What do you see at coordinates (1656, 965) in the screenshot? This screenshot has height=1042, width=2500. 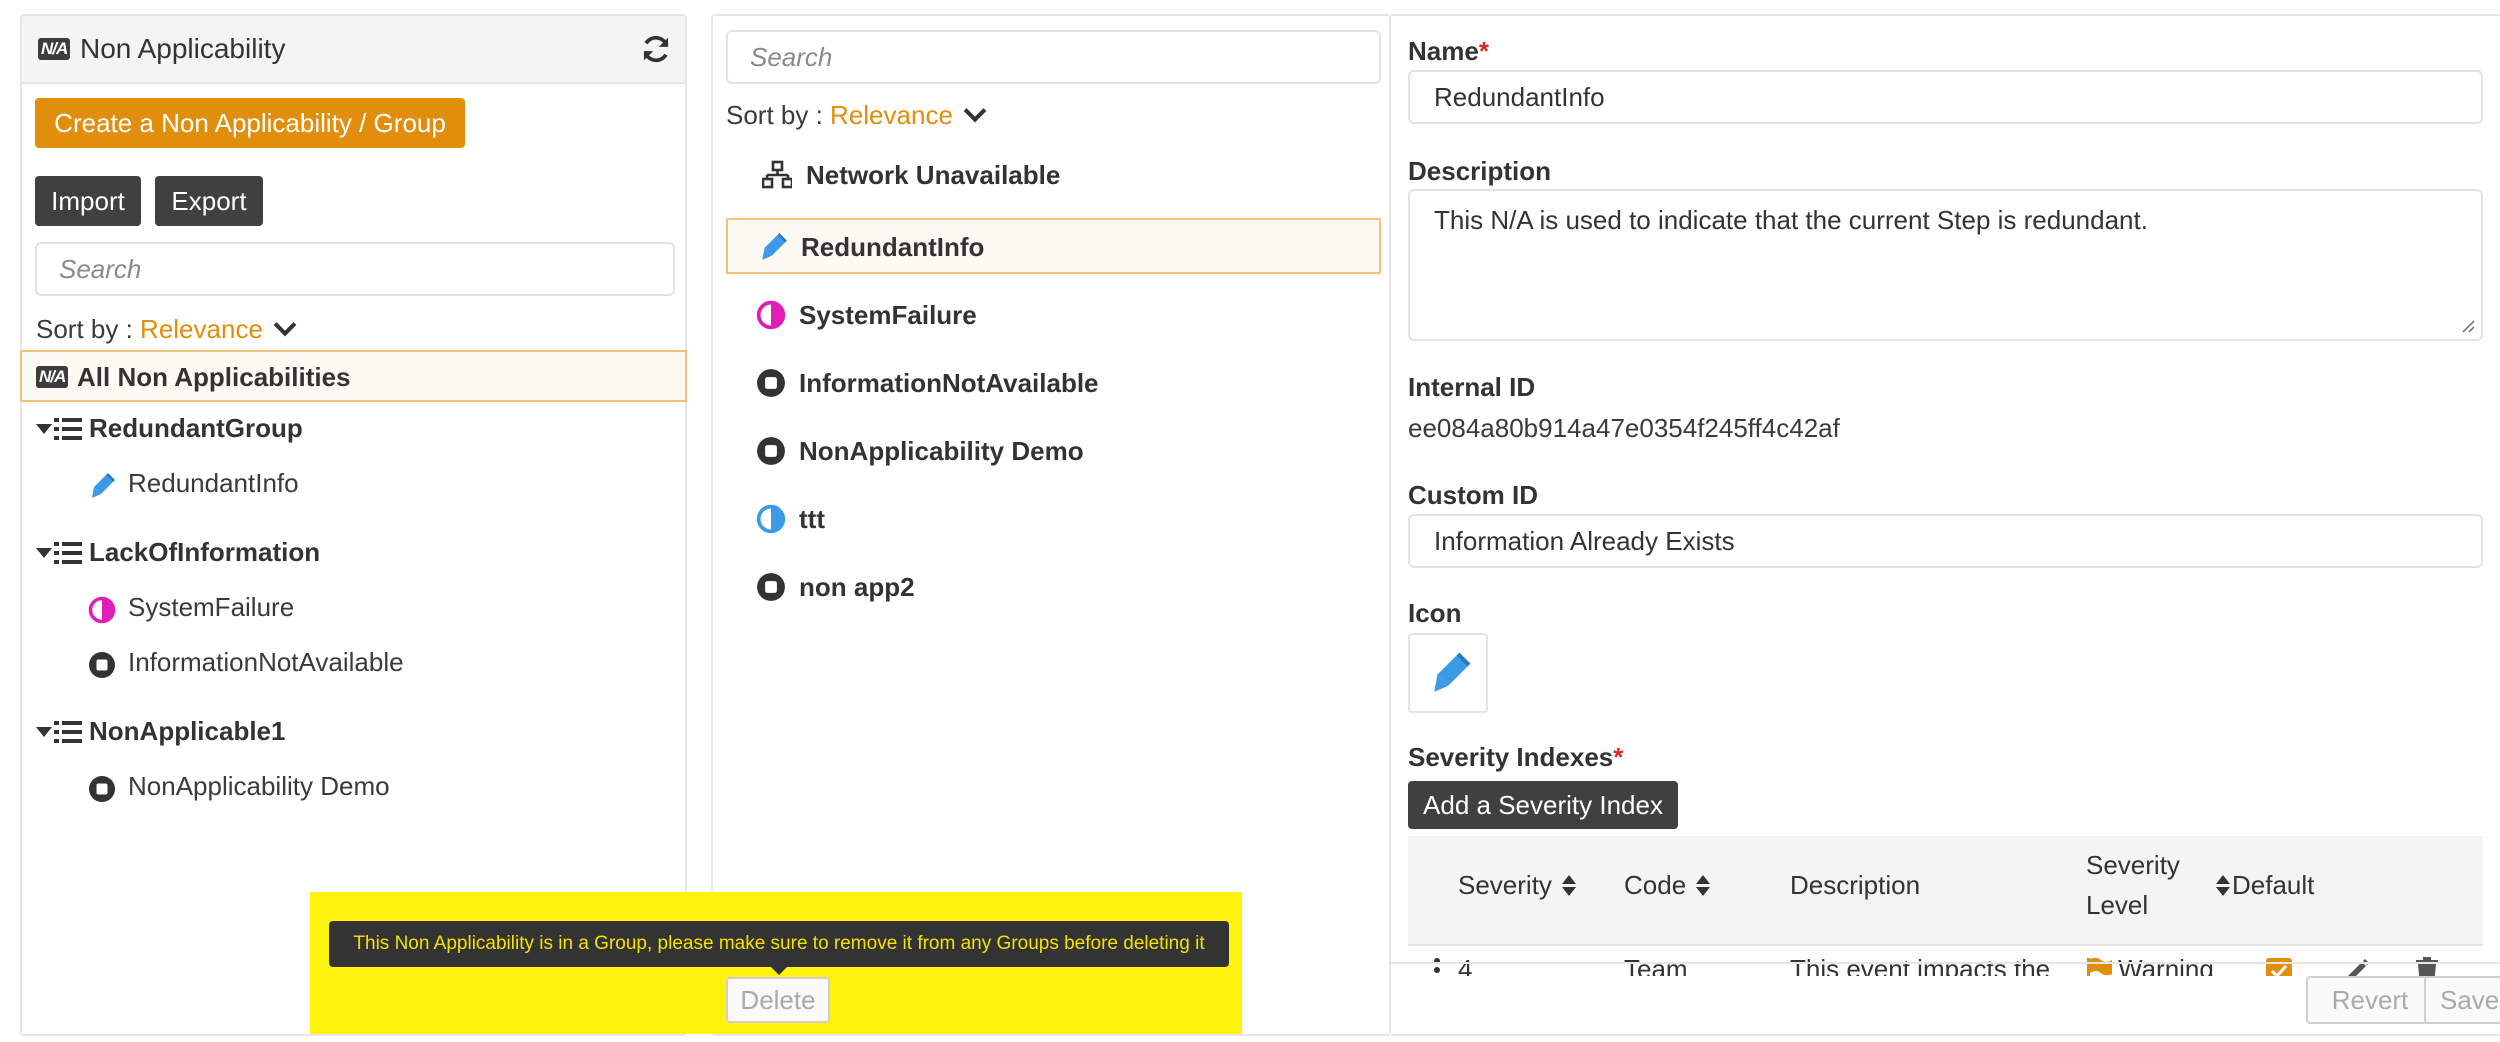 I see `cell-code: Team` at bounding box center [1656, 965].